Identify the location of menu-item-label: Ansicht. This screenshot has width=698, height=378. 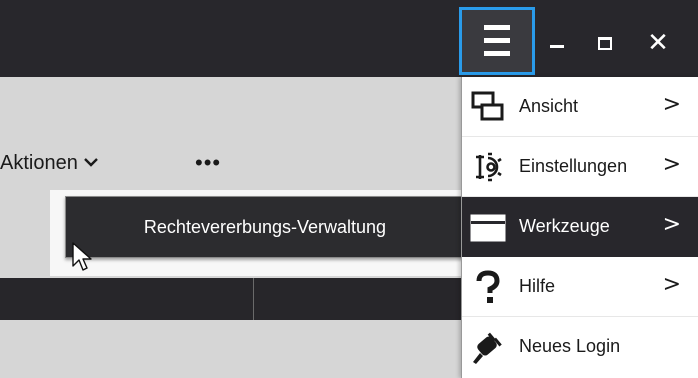
(549, 106).